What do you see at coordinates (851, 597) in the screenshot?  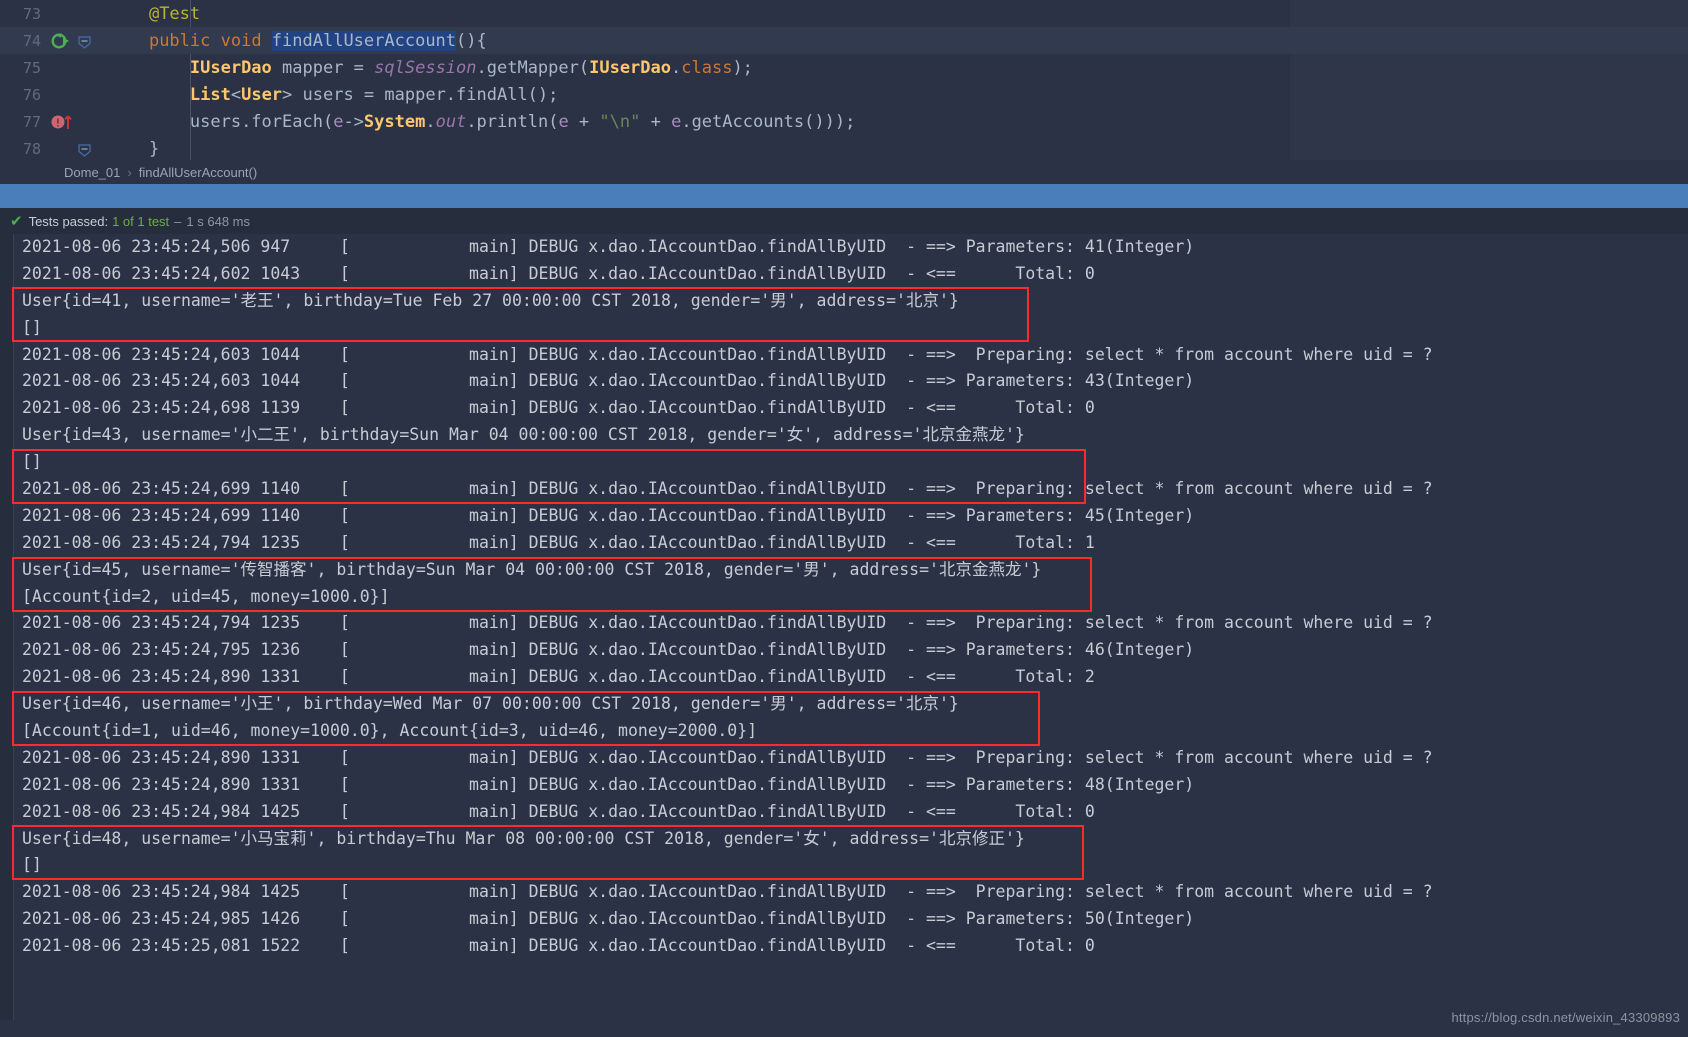 I see `console-line: [Account{id=2, uid=45, money=1000.0}]` at bounding box center [851, 597].